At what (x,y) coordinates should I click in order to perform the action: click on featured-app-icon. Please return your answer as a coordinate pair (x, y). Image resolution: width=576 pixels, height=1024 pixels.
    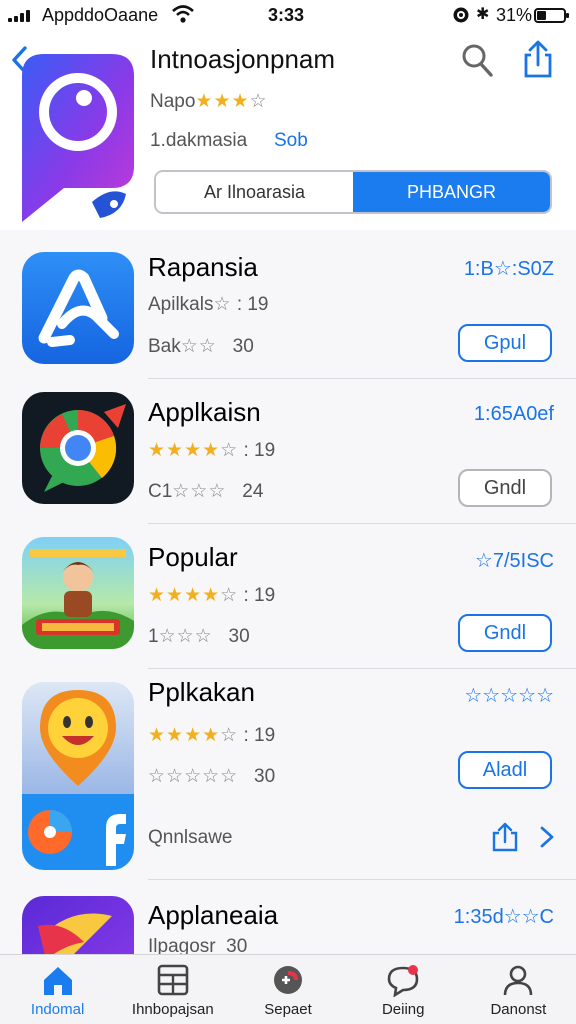
    Looking at the image, I should click on (78, 142).